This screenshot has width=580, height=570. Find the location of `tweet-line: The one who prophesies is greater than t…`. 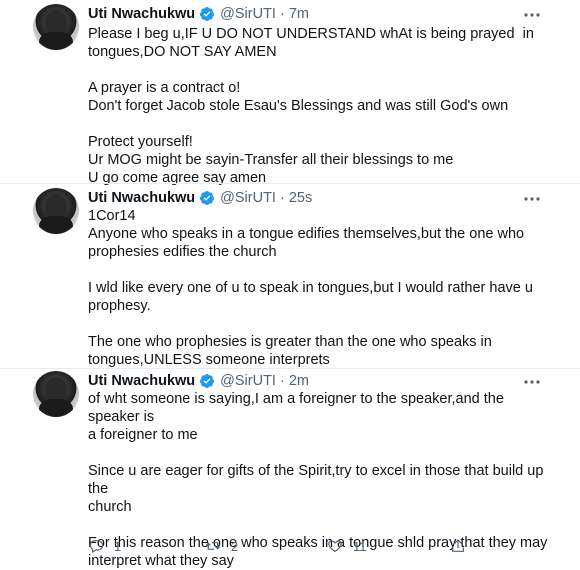

tweet-line: The one who prophesies is greater than t… is located at coordinates (290, 342).